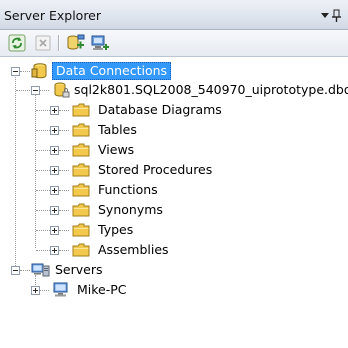 The image size is (348, 348). What do you see at coordinates (155, 169) in the screenshot?
I see `folder-label: Stored Procedures` at bounding box center [155, 169].